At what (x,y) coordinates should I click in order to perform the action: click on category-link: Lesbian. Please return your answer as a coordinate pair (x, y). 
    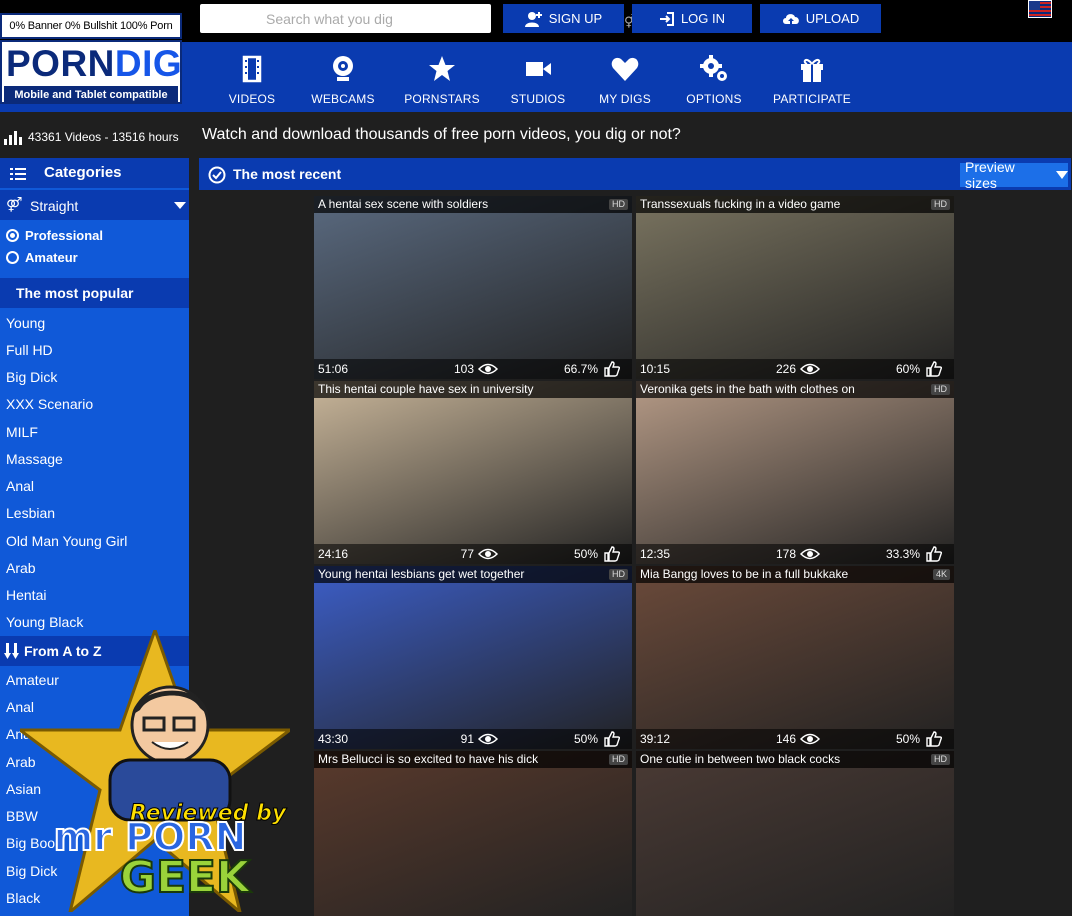
    Looking at the image, I should click on (30, 513).